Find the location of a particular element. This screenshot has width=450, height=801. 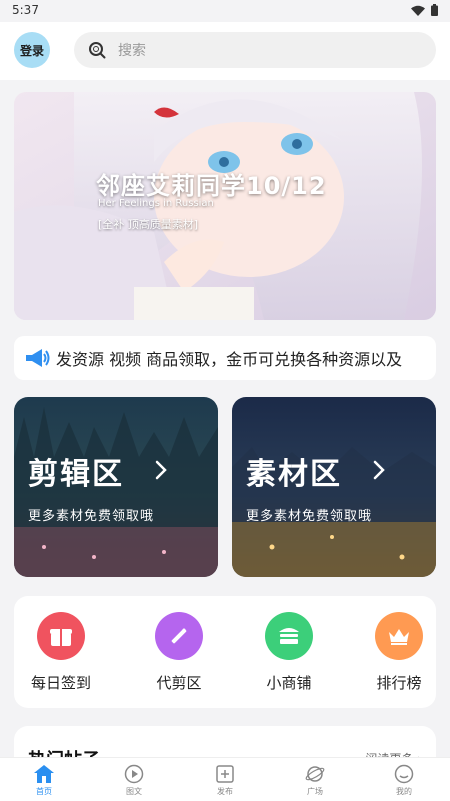

nav-label: 我的 is located at coordinates (404, 791).